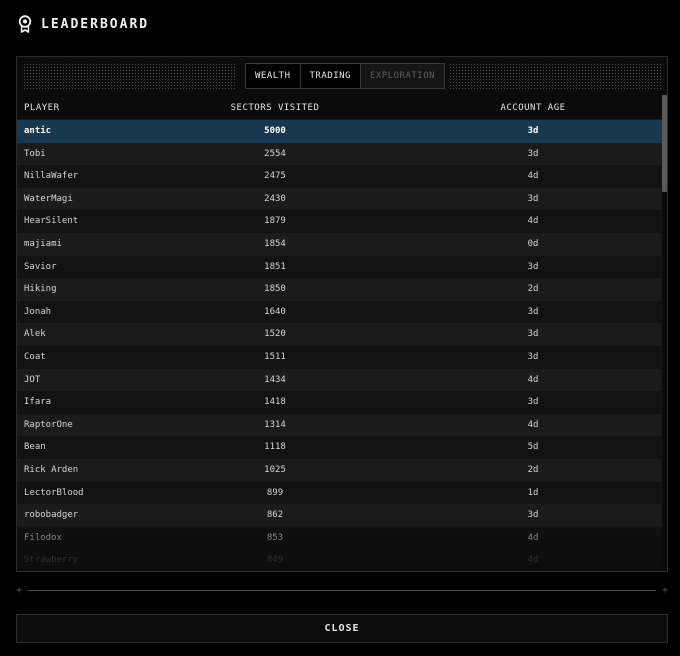  What do you see at coordinates (95, 24) in the screenshot?
I see `page-title: LEADERBOARD` at bounding box center [95, 24].